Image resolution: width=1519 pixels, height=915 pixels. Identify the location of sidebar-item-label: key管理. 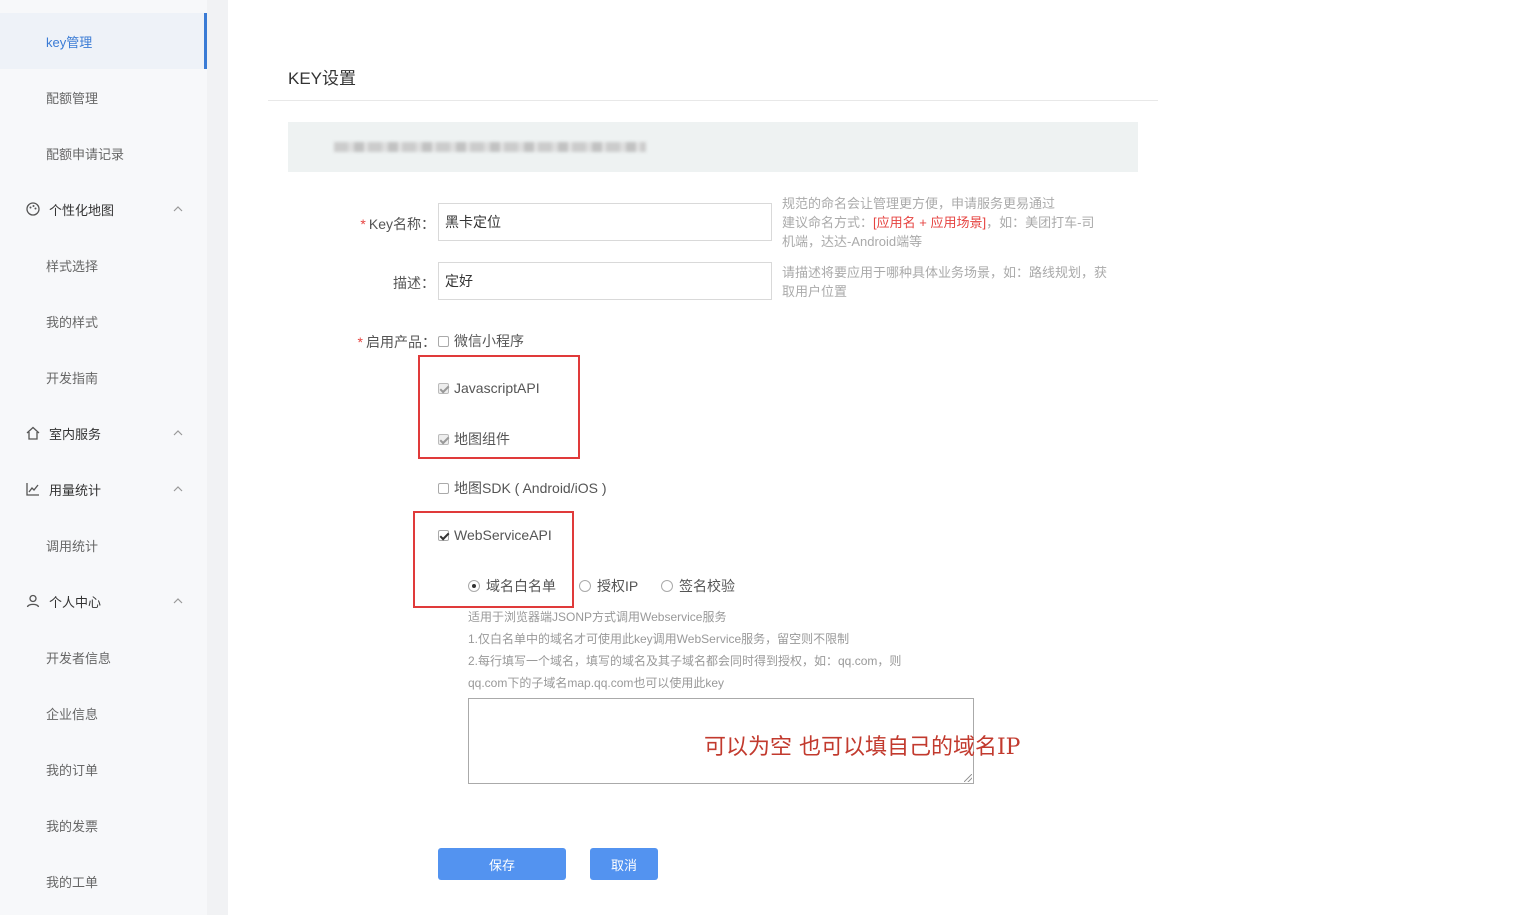
(69, 42).